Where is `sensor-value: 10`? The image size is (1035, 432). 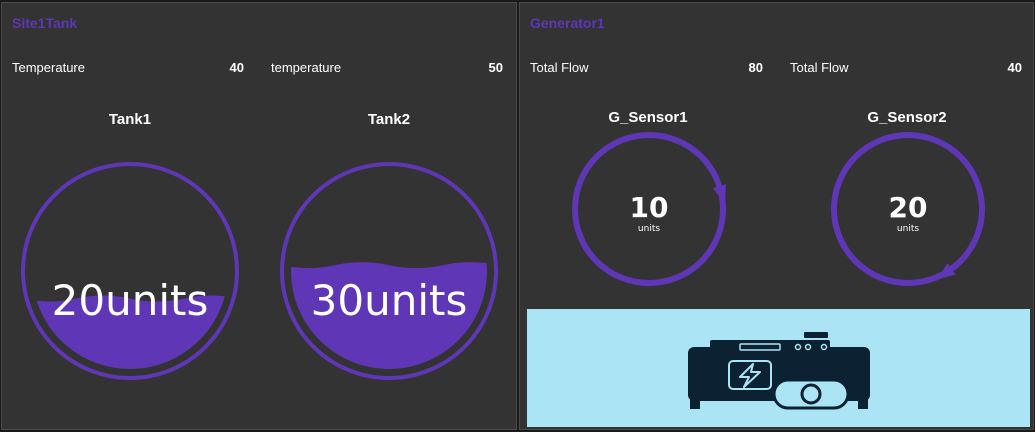 sensor-value: 10 is located at coordinates (649, 207).